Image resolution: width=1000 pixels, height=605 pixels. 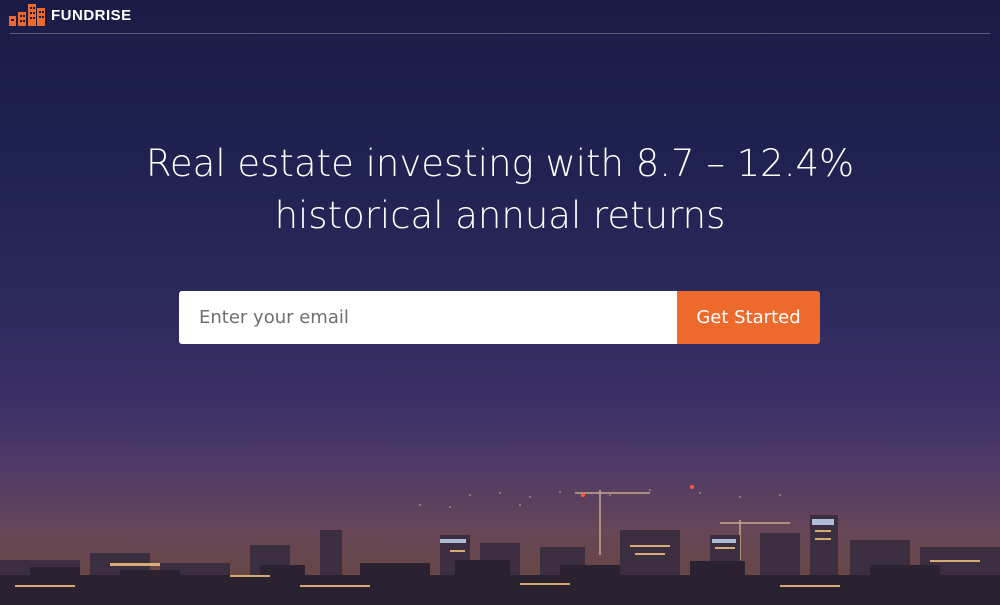 What do you see at coordinates (500, 163) in the screenshot?
I see `hero-title-line-1: Real estate investing with 8.7 – 12.4%` at bounding box center [500, 163].